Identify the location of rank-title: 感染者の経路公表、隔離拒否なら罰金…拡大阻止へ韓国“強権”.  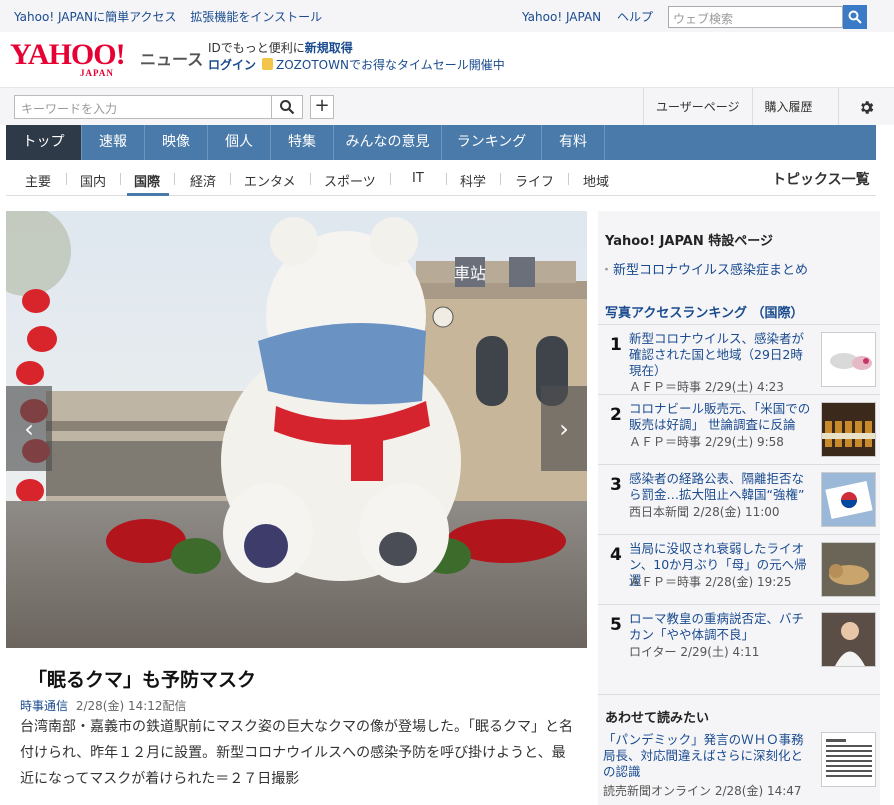
(721, 487).